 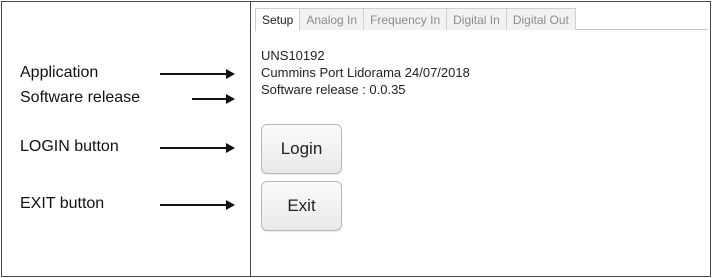 What do you see at coordinates (59, 72) in the screenshot?
I see `annotation-application: Application` at bounding box center [59, 72].